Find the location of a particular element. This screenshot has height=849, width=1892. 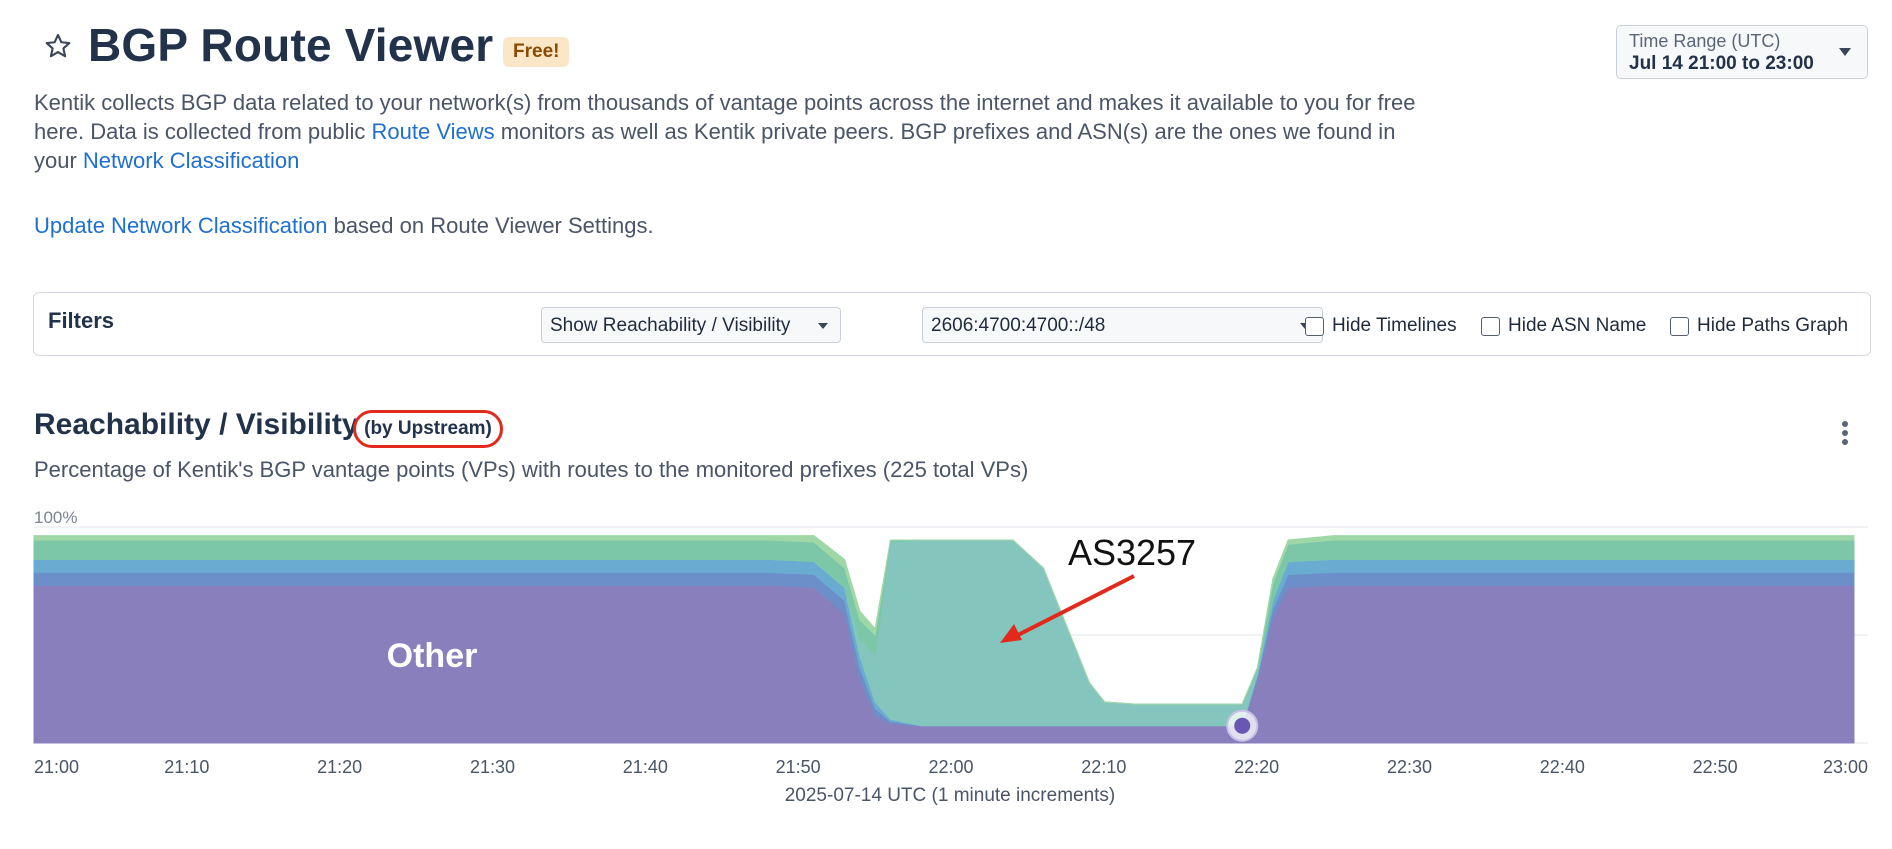

checkbox-label: Hide Timelines is located at coordinates (1394, 325).